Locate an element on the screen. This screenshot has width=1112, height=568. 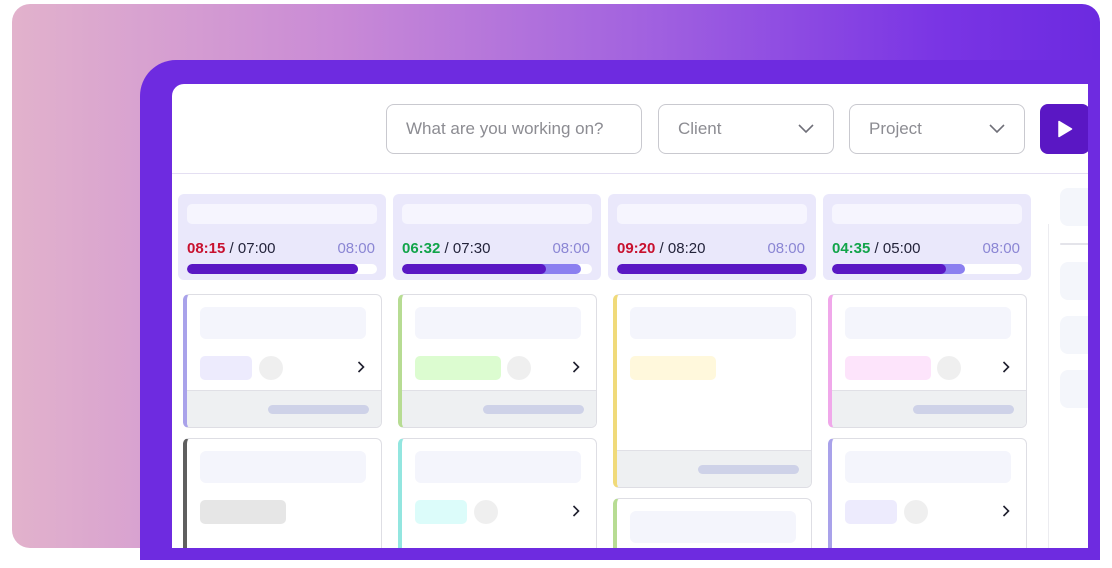
start-timer-button is located at coordinates (1064, 129).